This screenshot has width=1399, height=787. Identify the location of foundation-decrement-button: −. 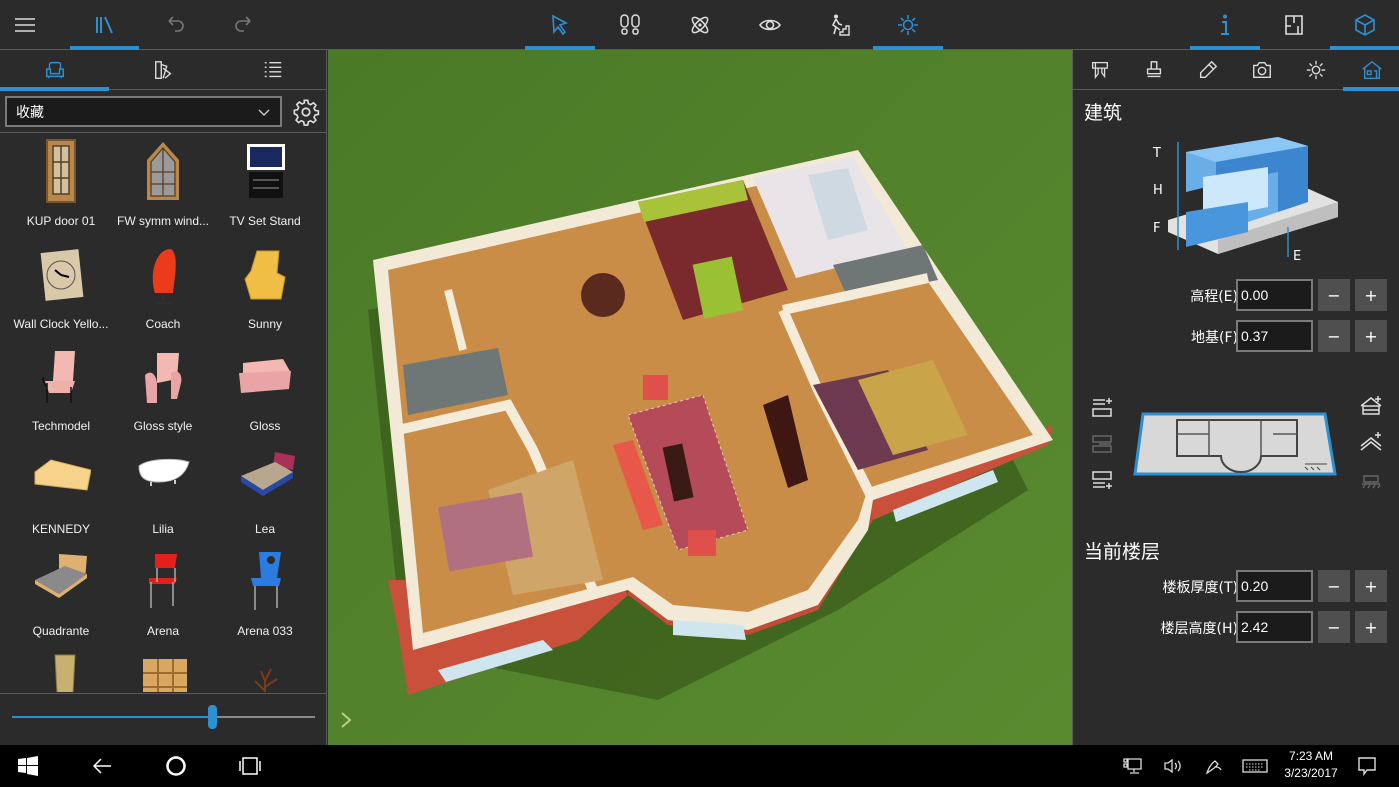
(1334, 336).